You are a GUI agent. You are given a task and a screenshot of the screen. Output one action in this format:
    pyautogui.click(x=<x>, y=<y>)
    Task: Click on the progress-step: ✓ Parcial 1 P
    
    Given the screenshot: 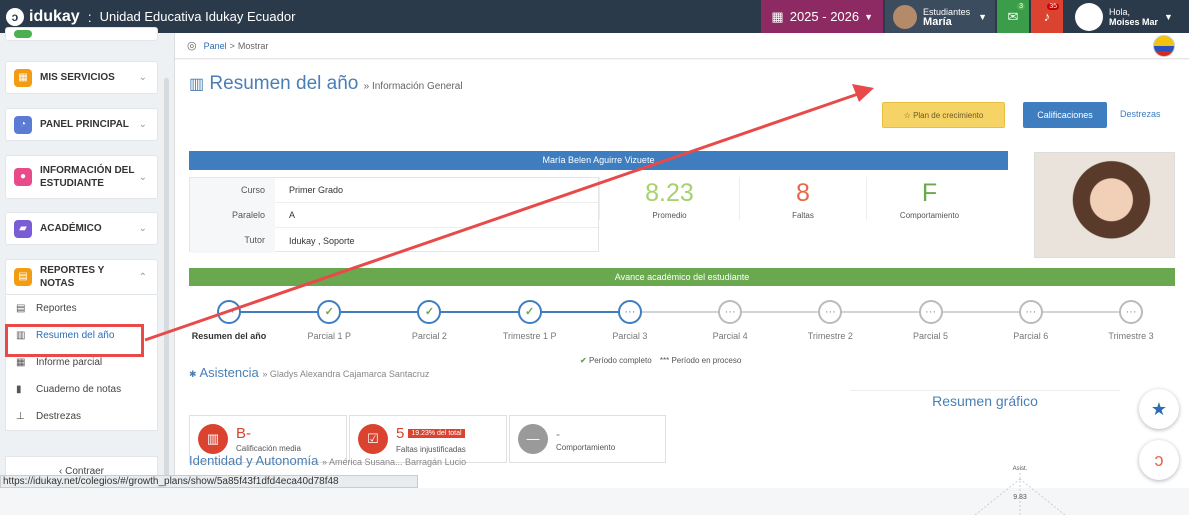 What is the action you would take?
    pyautogui.click(x=329, y=320)
    